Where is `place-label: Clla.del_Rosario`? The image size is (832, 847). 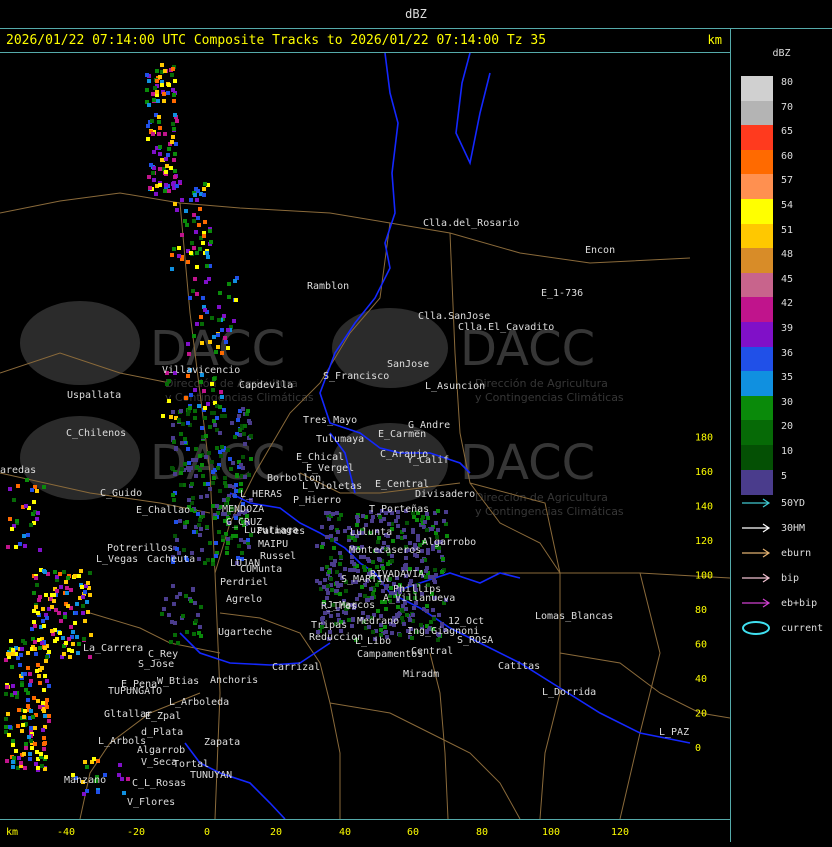
place-label: Clla.del_Rosario is located at coordinates (471, 223).